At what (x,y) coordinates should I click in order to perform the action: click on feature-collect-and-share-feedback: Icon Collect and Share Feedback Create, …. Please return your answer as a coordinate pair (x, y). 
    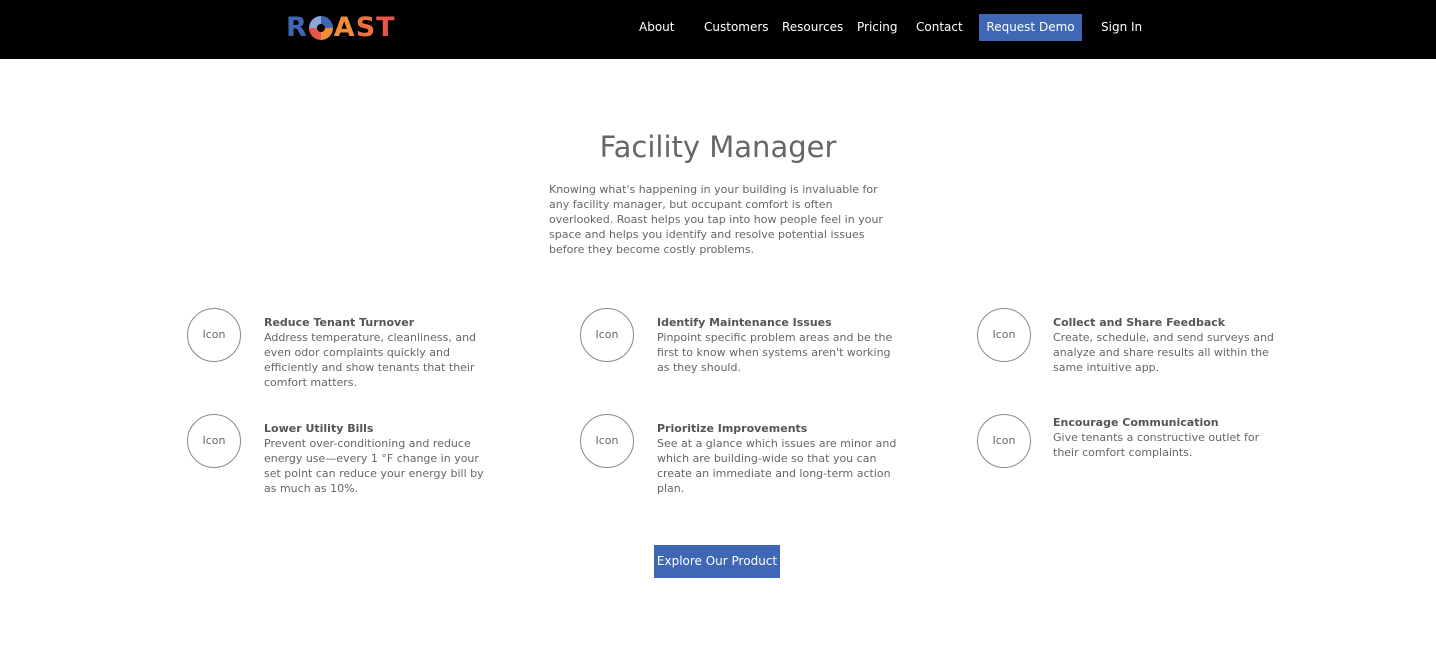
    Looking at the image, I should click on (1142, 343).